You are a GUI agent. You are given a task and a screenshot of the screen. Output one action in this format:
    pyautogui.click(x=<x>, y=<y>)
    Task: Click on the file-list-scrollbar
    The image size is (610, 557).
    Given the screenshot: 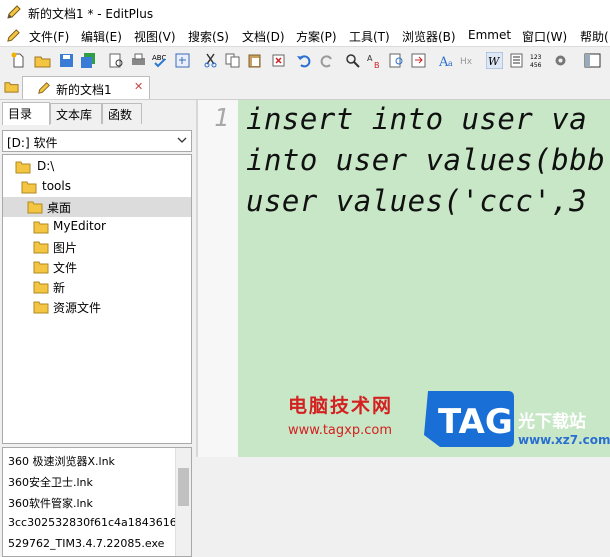 What is the action you would take?
    pyautogui.click(x=183, y=502)
    